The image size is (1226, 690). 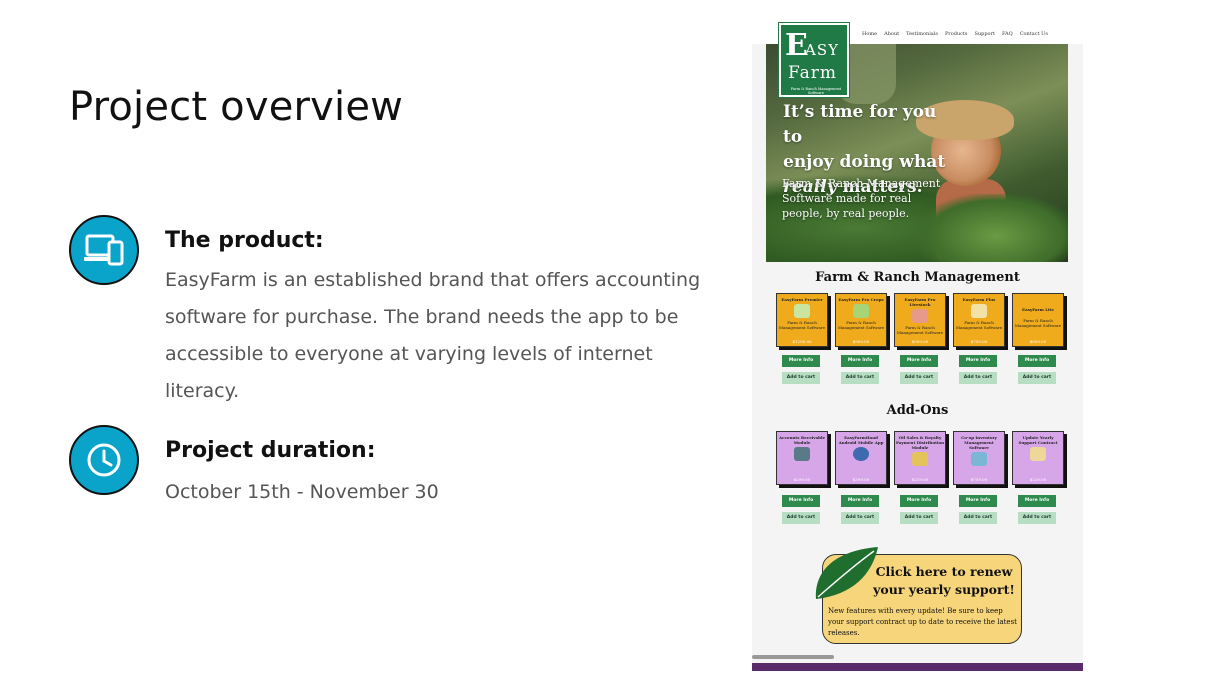 What do you see at coordinates (917, 410) in the screenshot?
I see `addons-heading: Add-Ons` at bounding box center [917, 410].